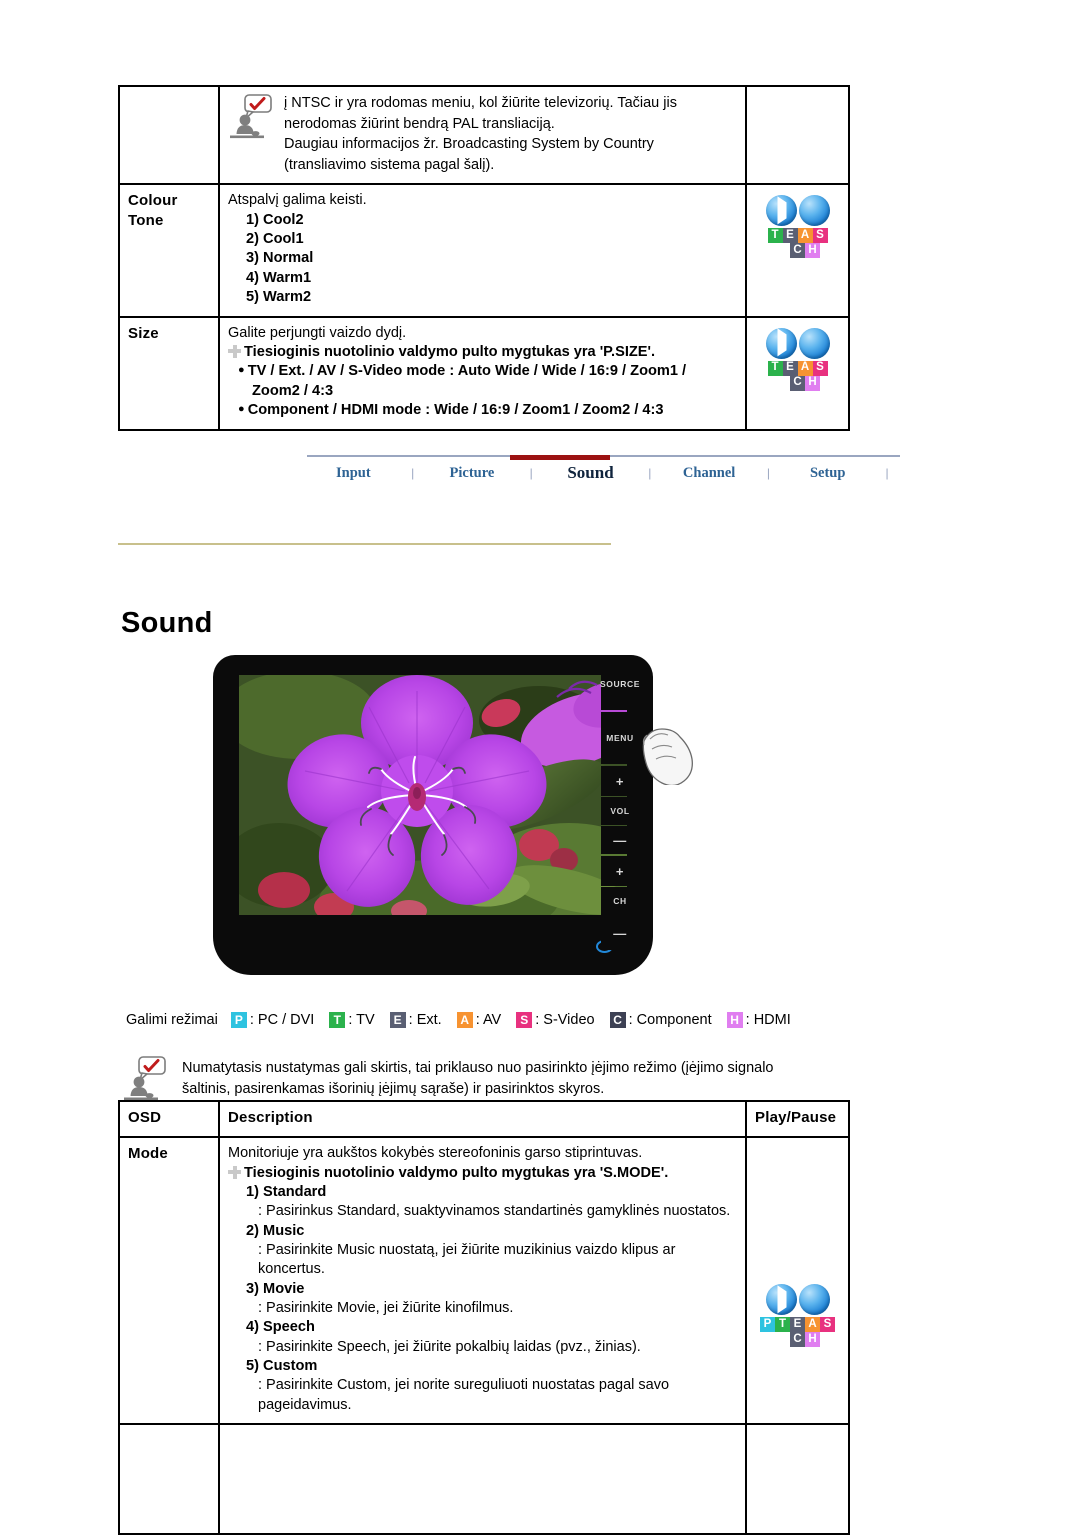 This screenshot has height=1535, width=1080. I want to click on header-description: Description, so click(482, 1119).